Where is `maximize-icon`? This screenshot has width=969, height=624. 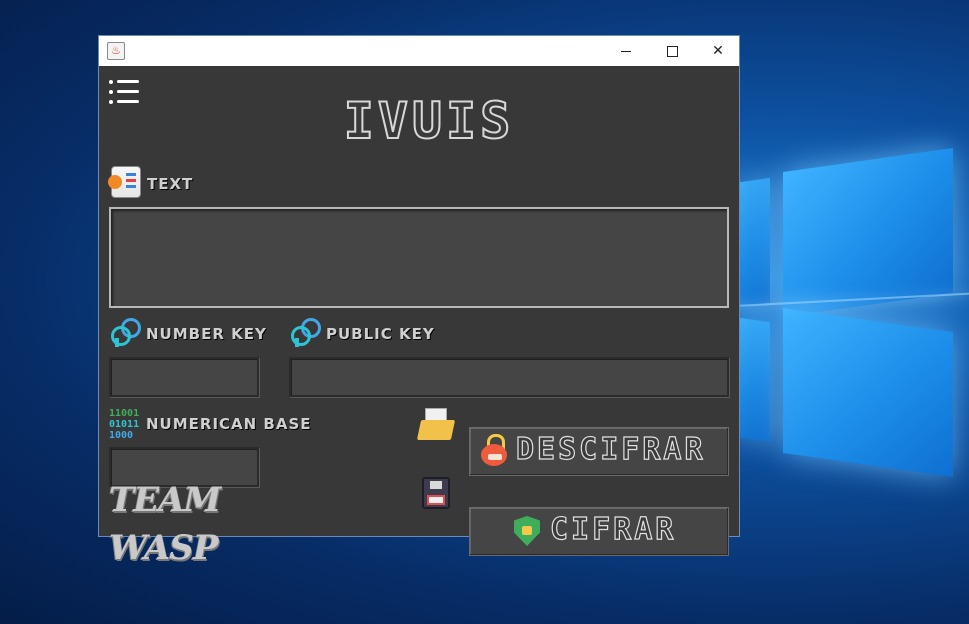 maximize-icon is located at coordinates (672, 51).